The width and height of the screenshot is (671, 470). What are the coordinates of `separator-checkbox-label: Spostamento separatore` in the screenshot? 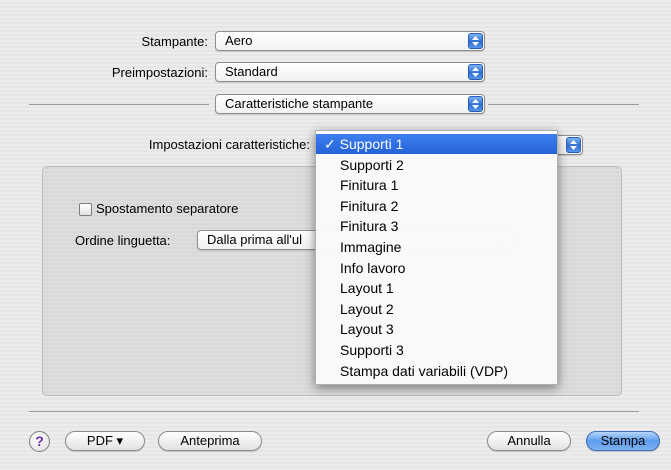 It's located at (167, 208).